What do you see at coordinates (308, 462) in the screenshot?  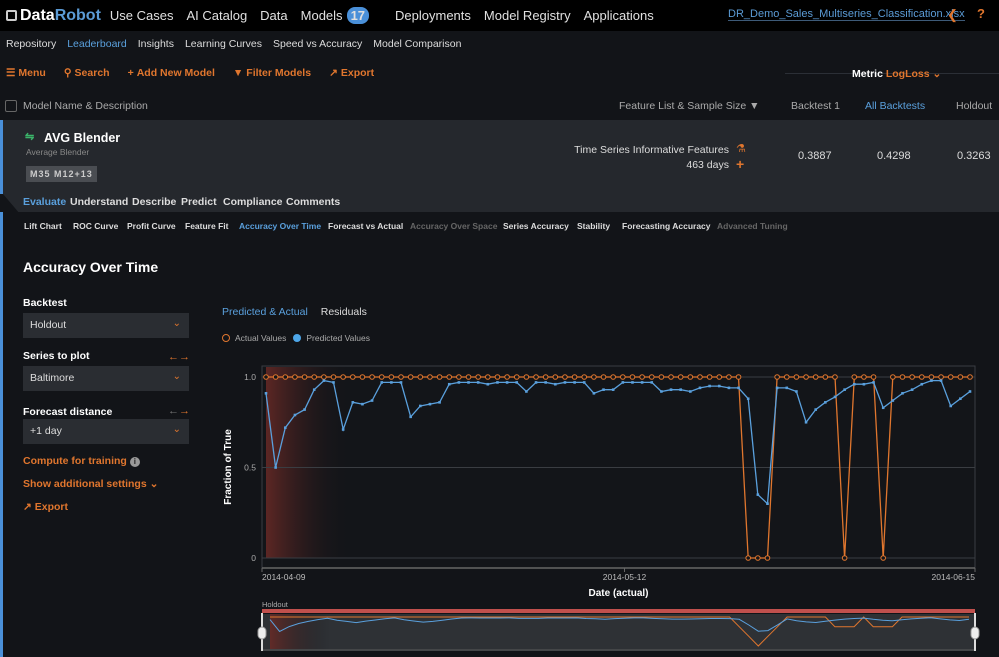 I see `training-gradient-region` at bounding box center [308, 462].